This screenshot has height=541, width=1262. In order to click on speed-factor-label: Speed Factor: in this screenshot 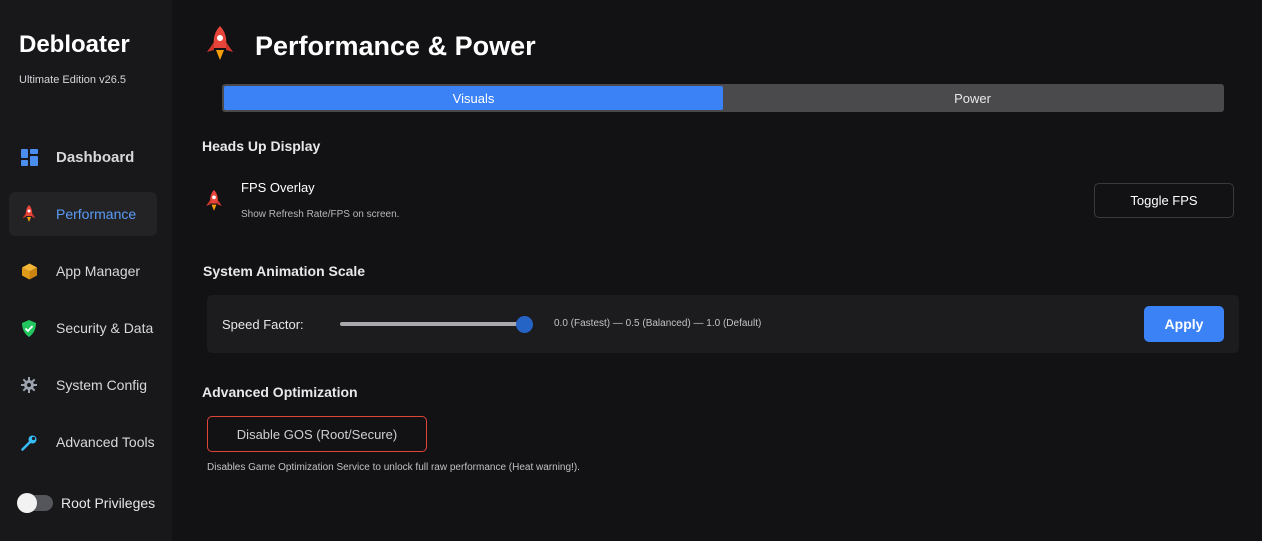, I will do `click(263, 324)`.